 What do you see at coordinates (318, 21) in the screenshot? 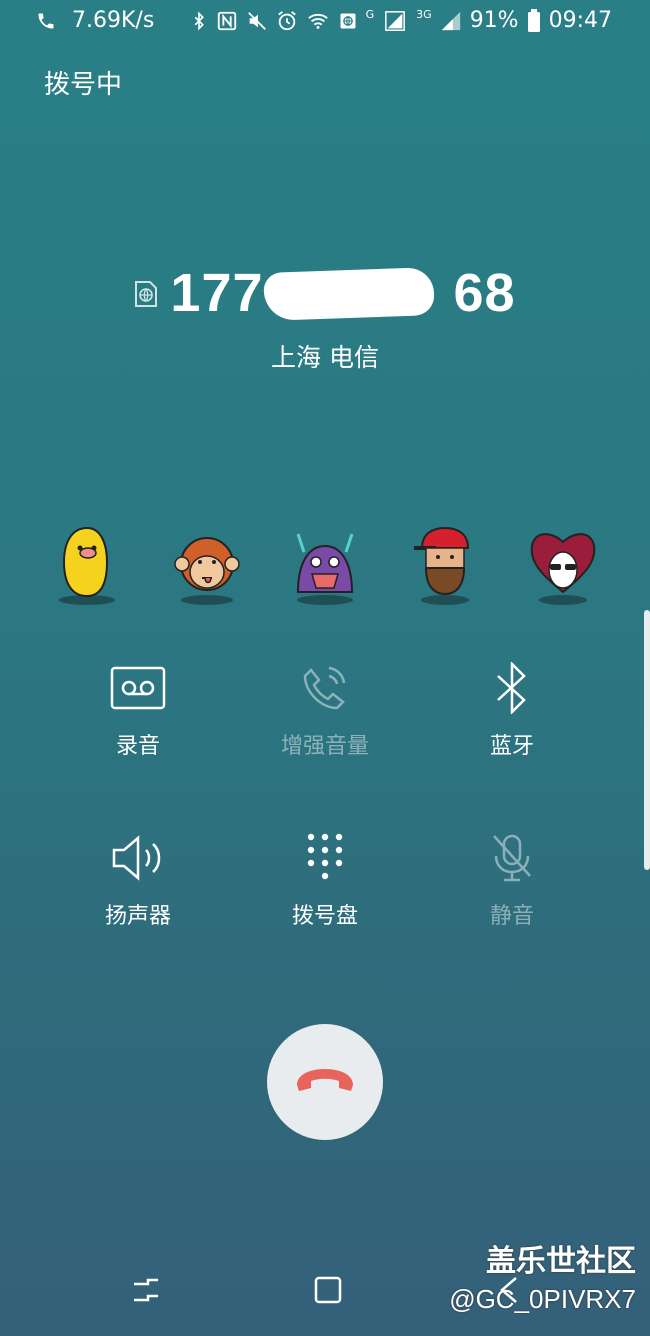
I see `wifi-icon` at bounding box center [318, 21].